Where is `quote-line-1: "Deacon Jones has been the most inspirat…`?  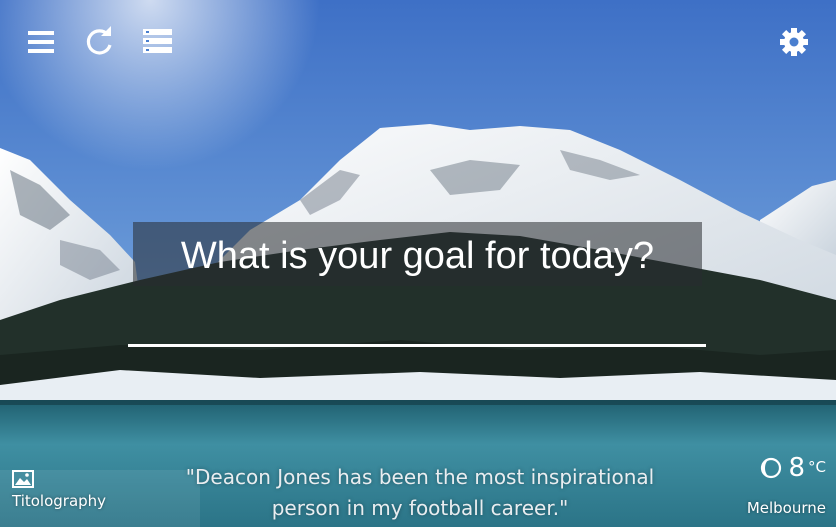 quote-line-1: "Deacon Jones has been the most inspirat… is located at coordinates (420, 477).